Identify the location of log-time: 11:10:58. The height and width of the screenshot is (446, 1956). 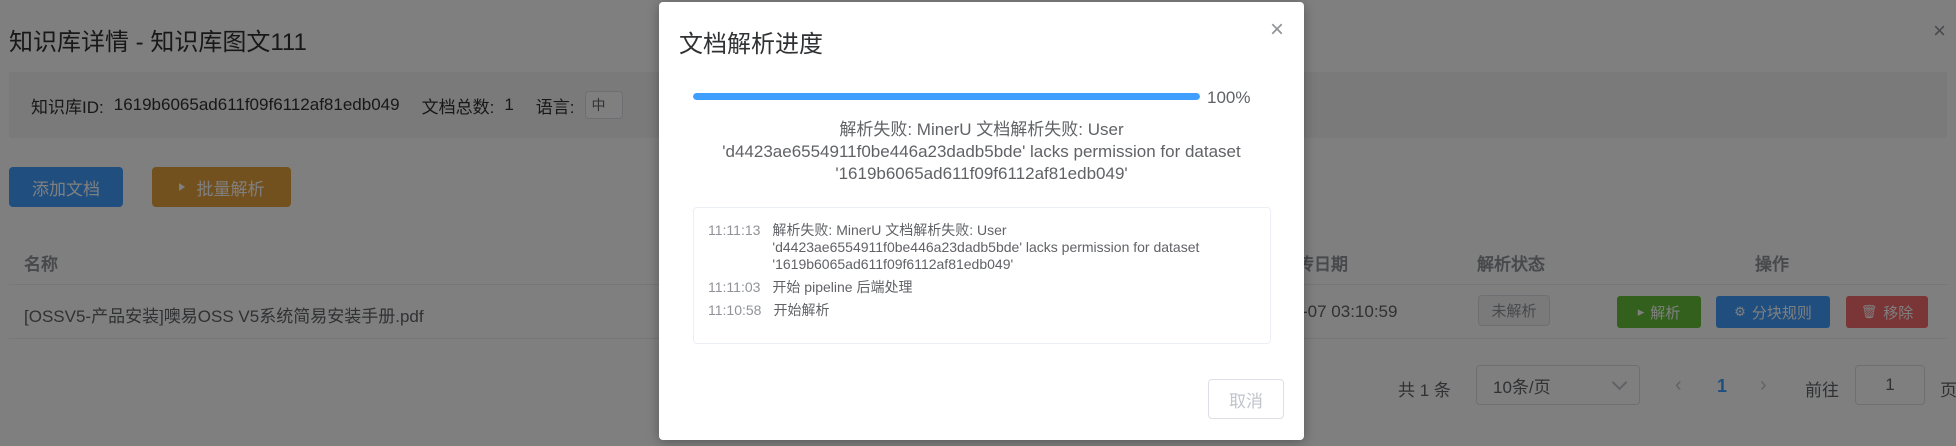
(735, 310).